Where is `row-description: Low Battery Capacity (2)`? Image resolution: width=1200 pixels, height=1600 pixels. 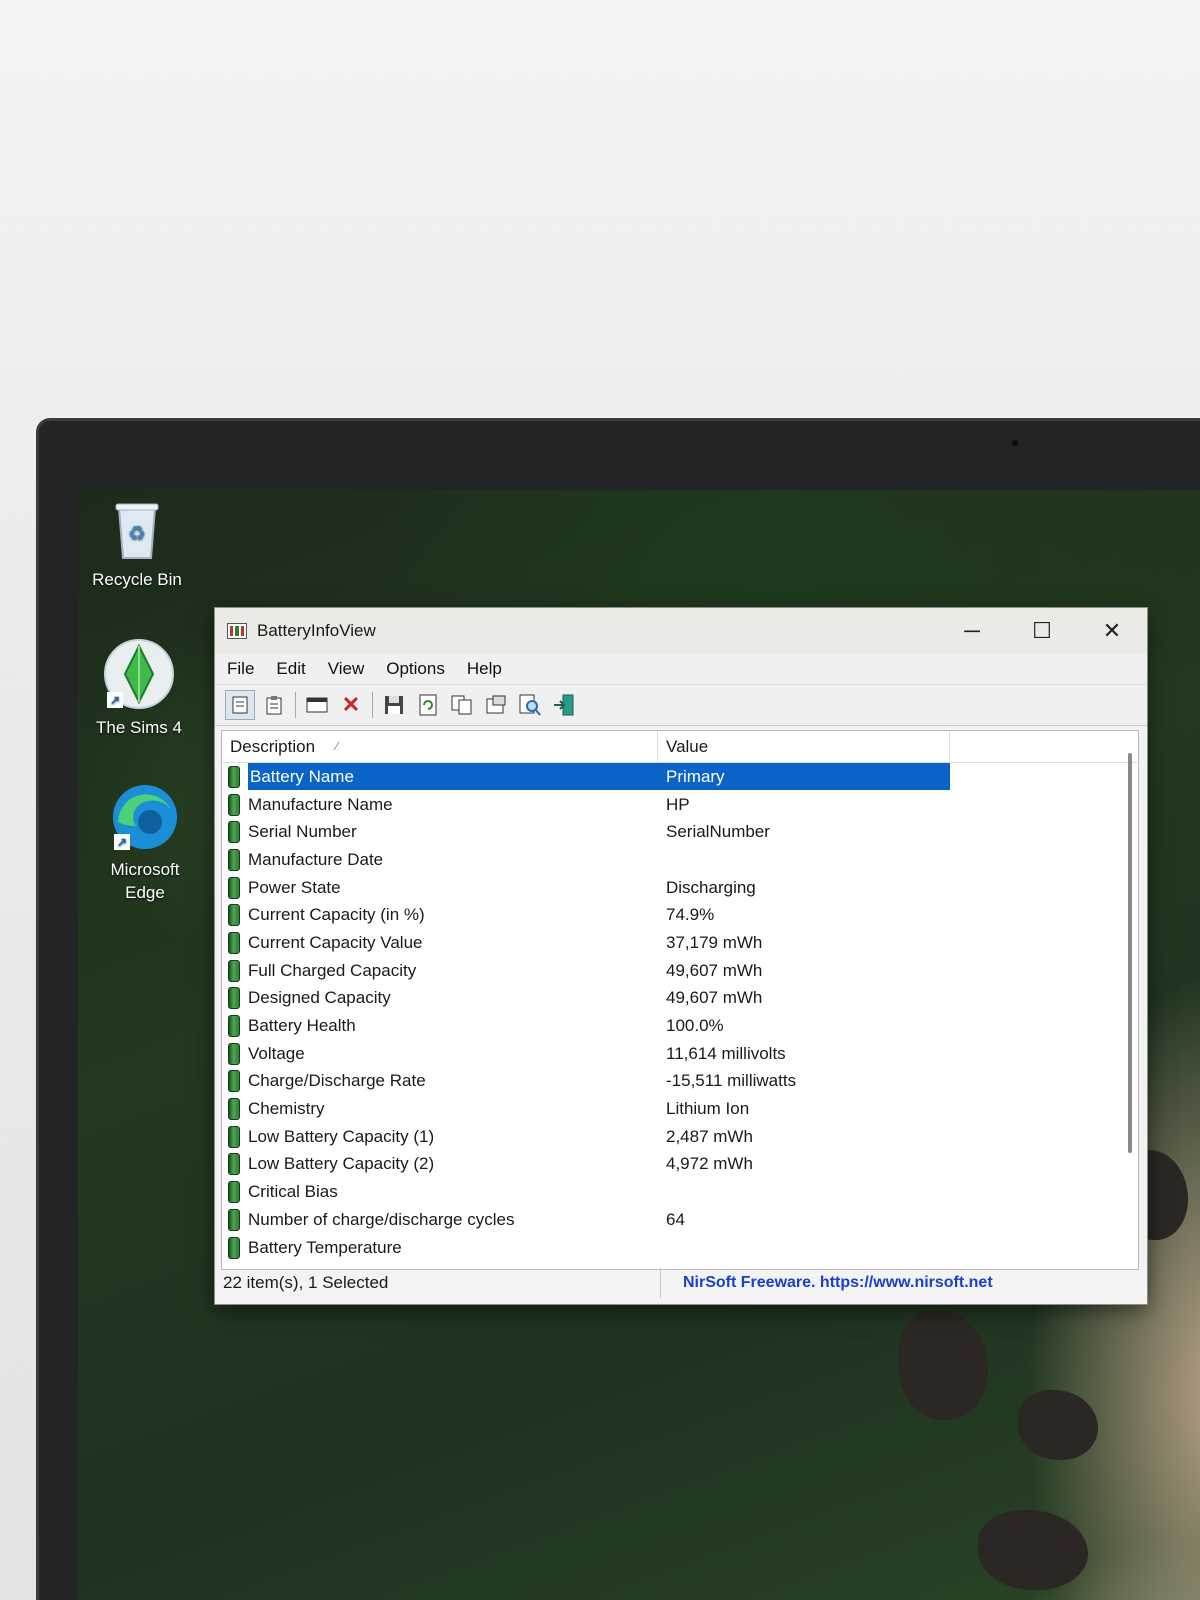 row-description: Low Battery Capacity (2) is located at coordinates (341, 1164).